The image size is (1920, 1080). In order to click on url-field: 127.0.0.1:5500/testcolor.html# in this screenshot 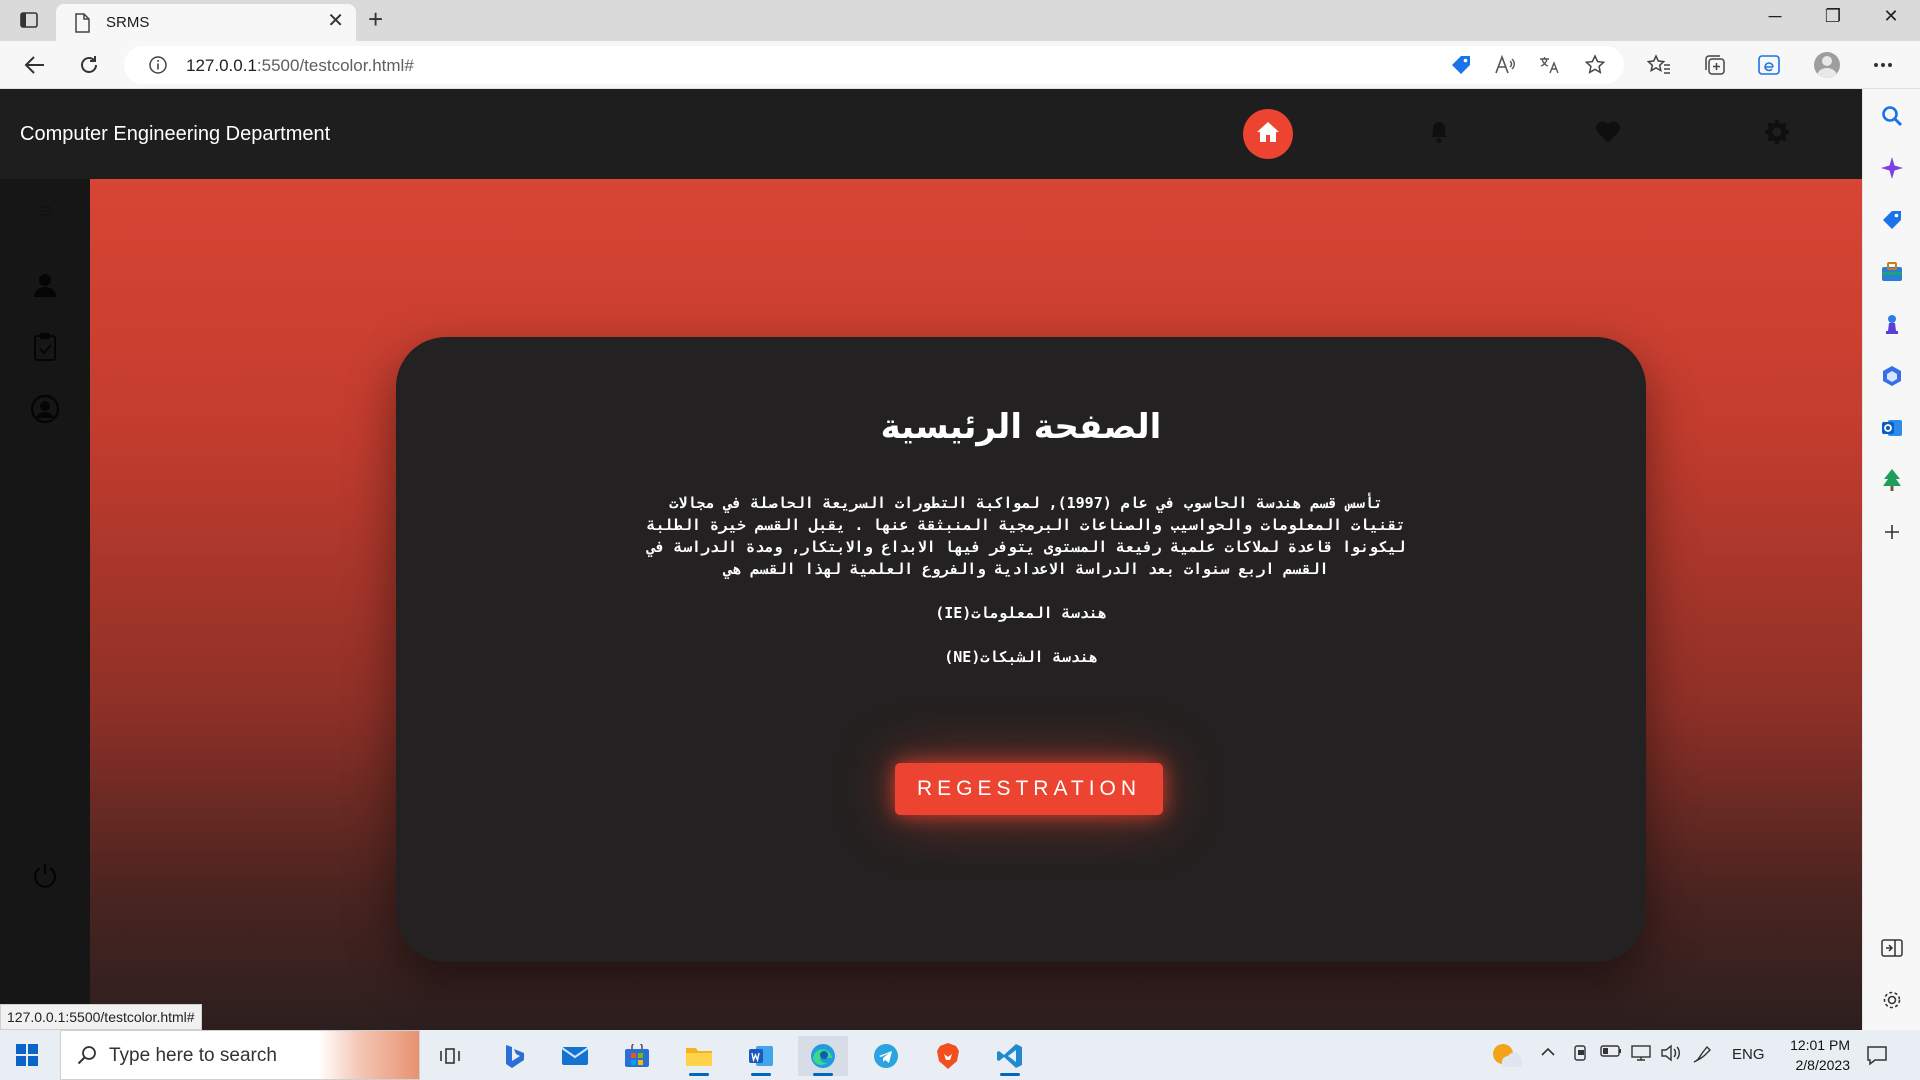, I will do `click(874, 65)`.